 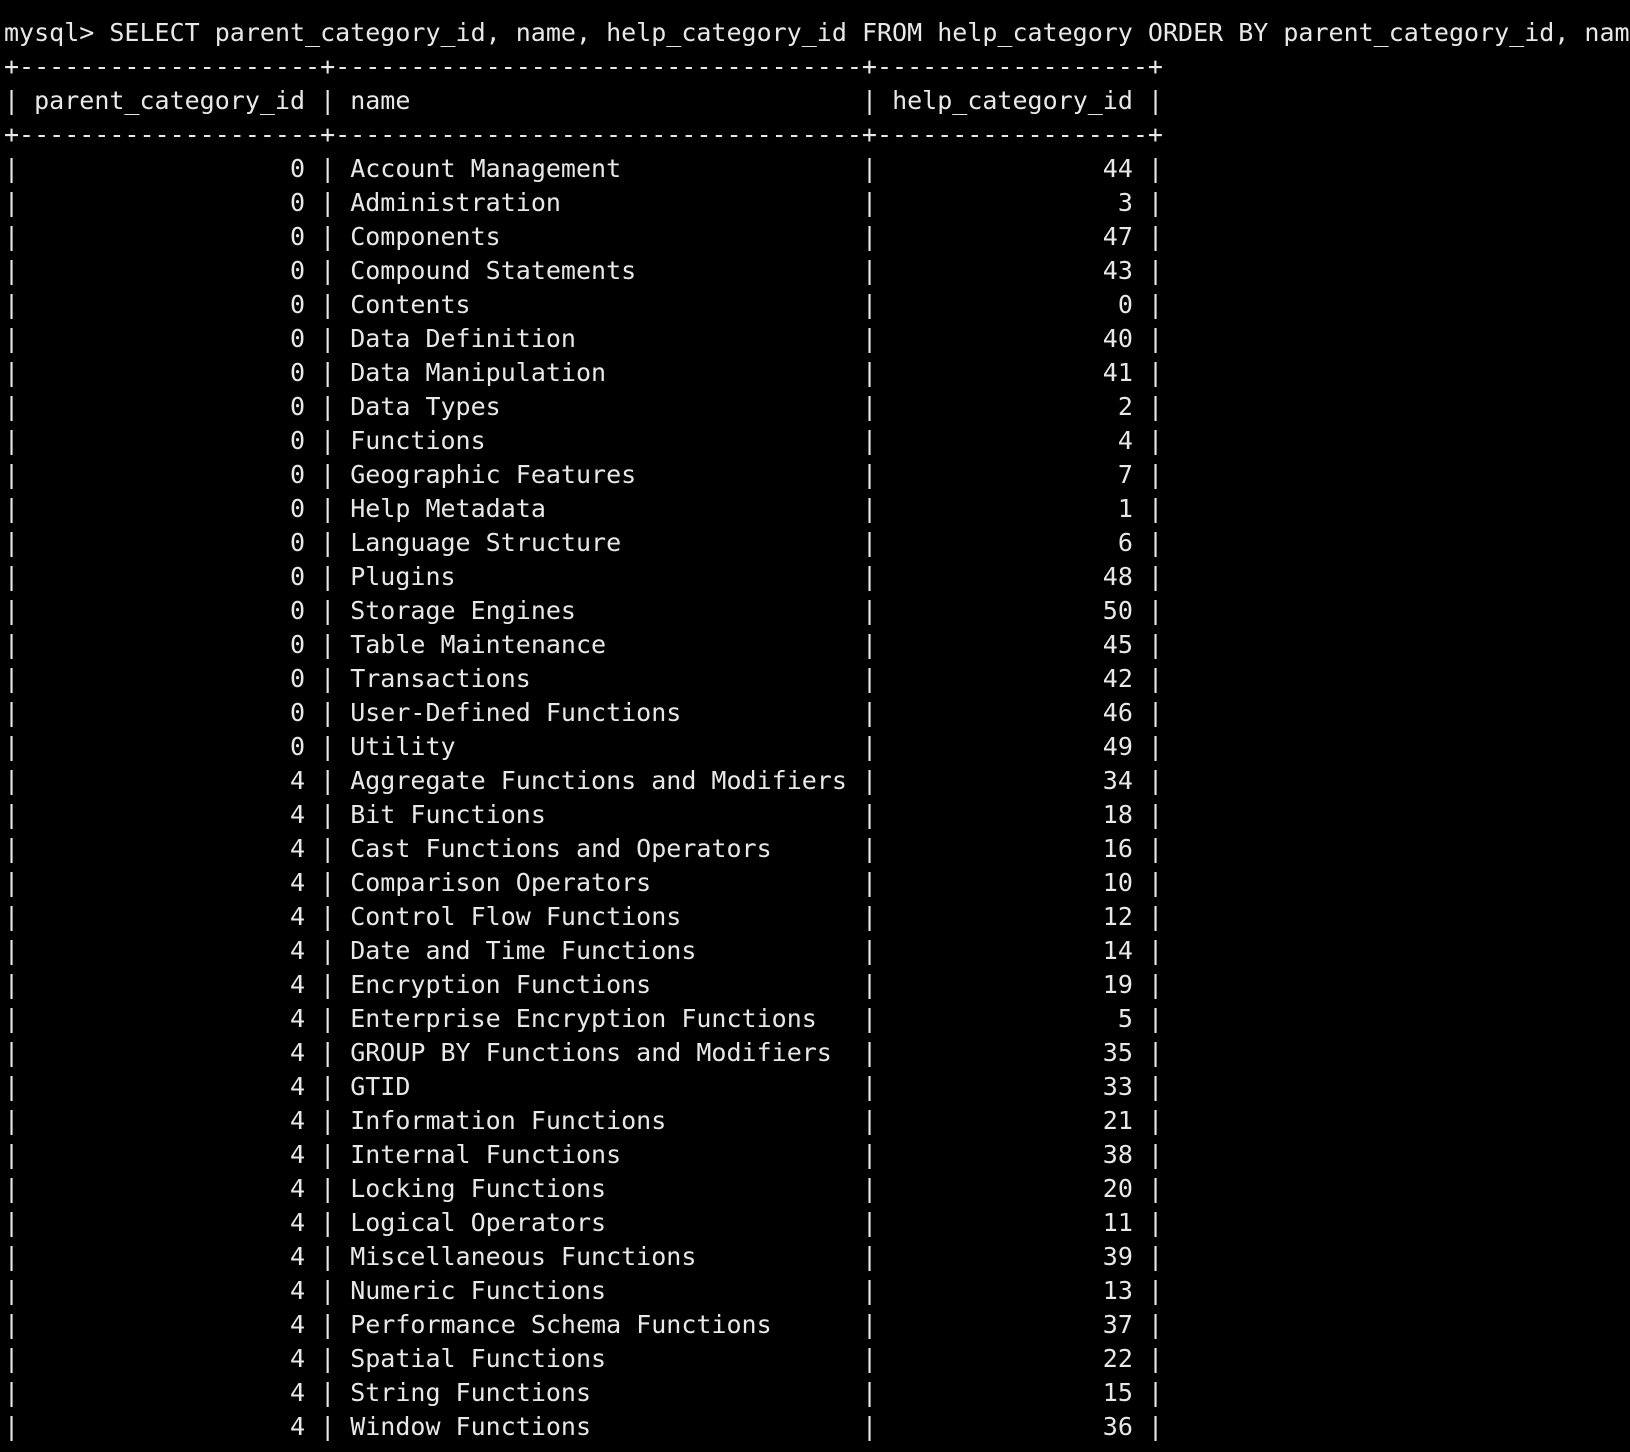 I want to click on table-cell: 35, so click(x=1117, y=1052).